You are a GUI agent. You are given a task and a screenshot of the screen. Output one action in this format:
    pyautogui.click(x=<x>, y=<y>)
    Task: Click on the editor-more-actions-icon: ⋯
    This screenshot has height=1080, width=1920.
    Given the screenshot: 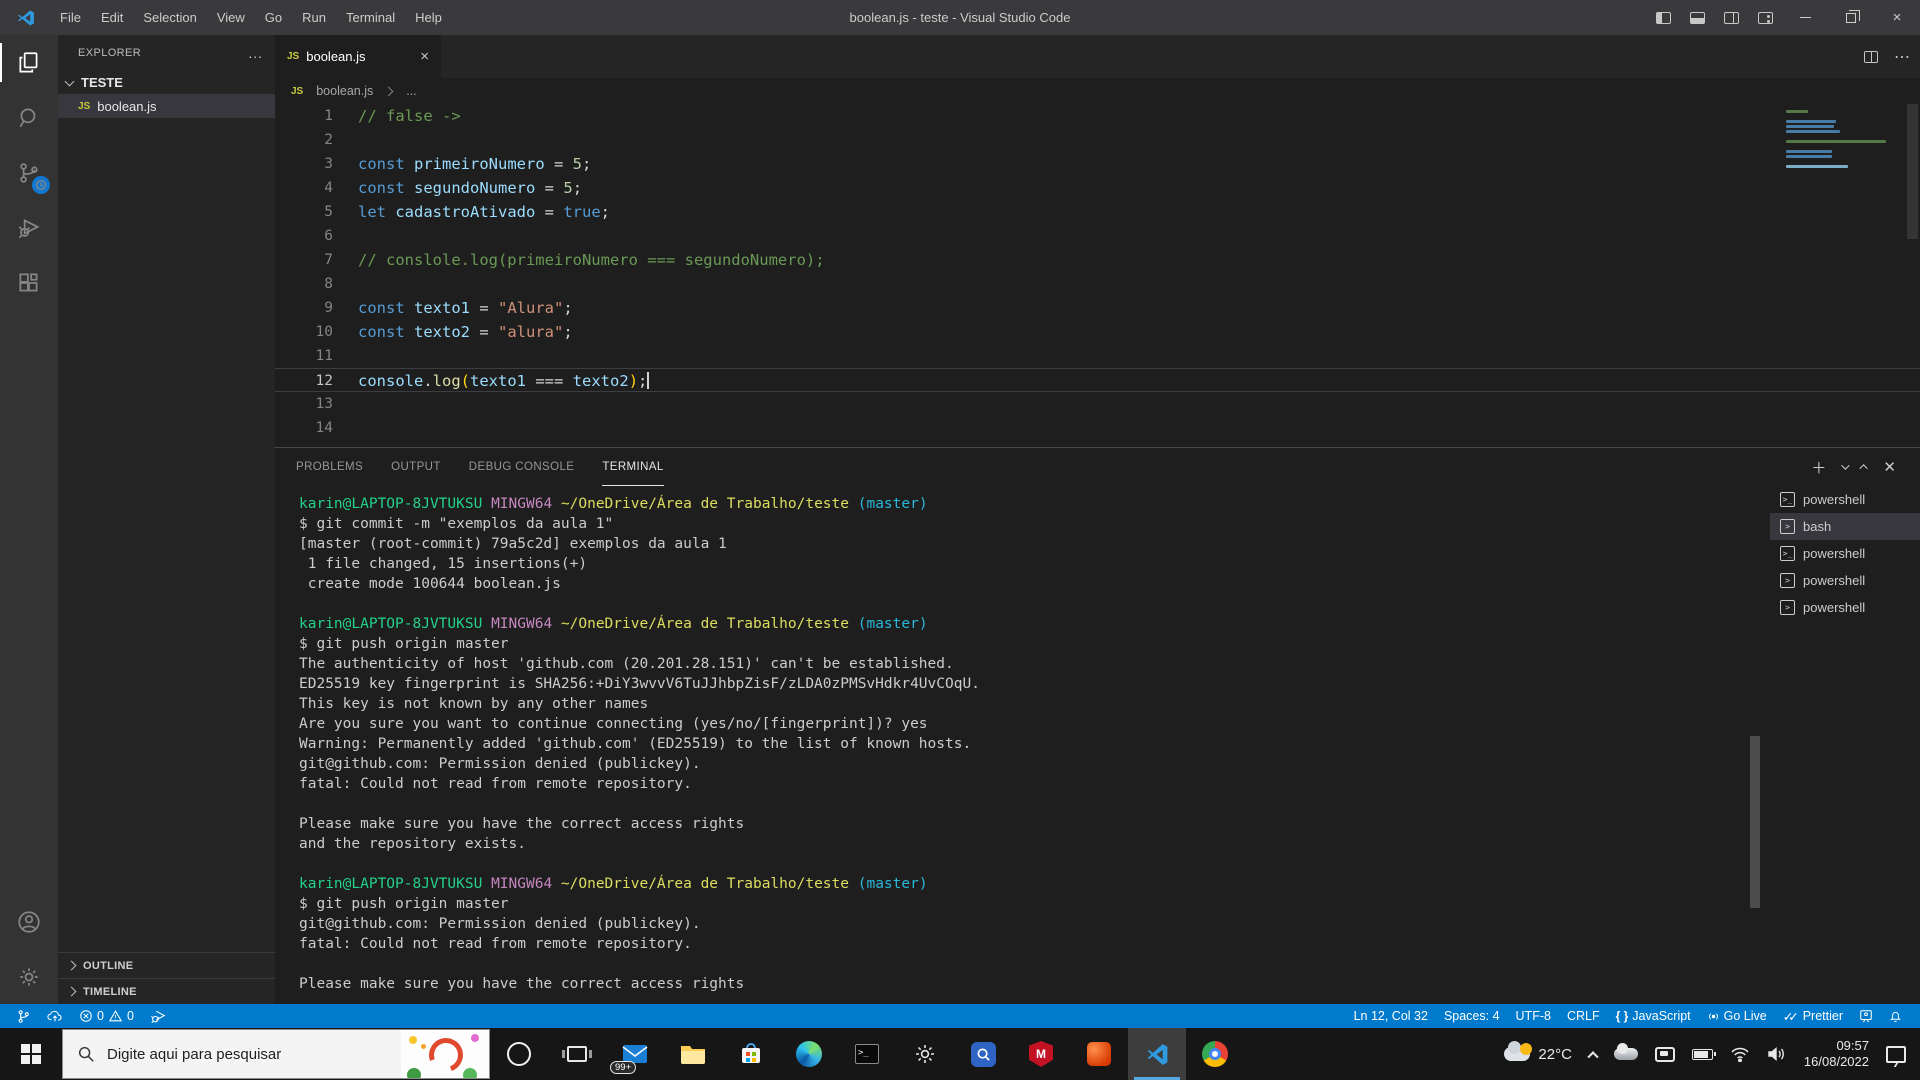 What is the action you would take?
    pyautogui.click(x=1902, y=57)
    